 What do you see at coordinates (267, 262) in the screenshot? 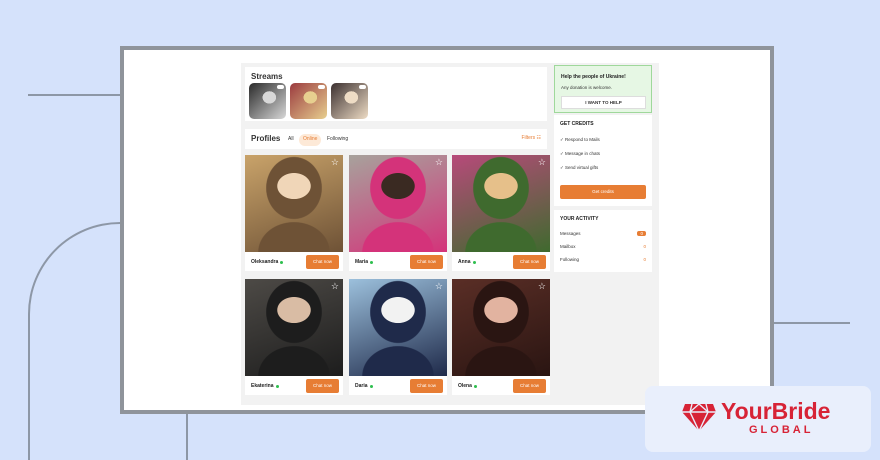
I see `profile-name: Oleksandra` at bounding box center [267, 262].